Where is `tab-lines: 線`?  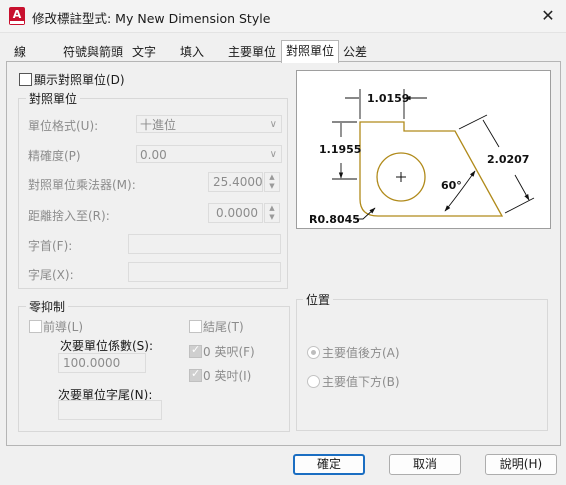
tab-lines: 線 is located at coordinates (20, 52).